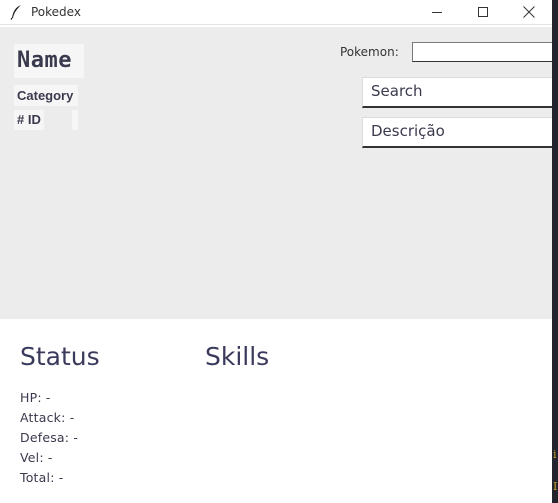  I want to click on maximize-button, so click(483, 12).